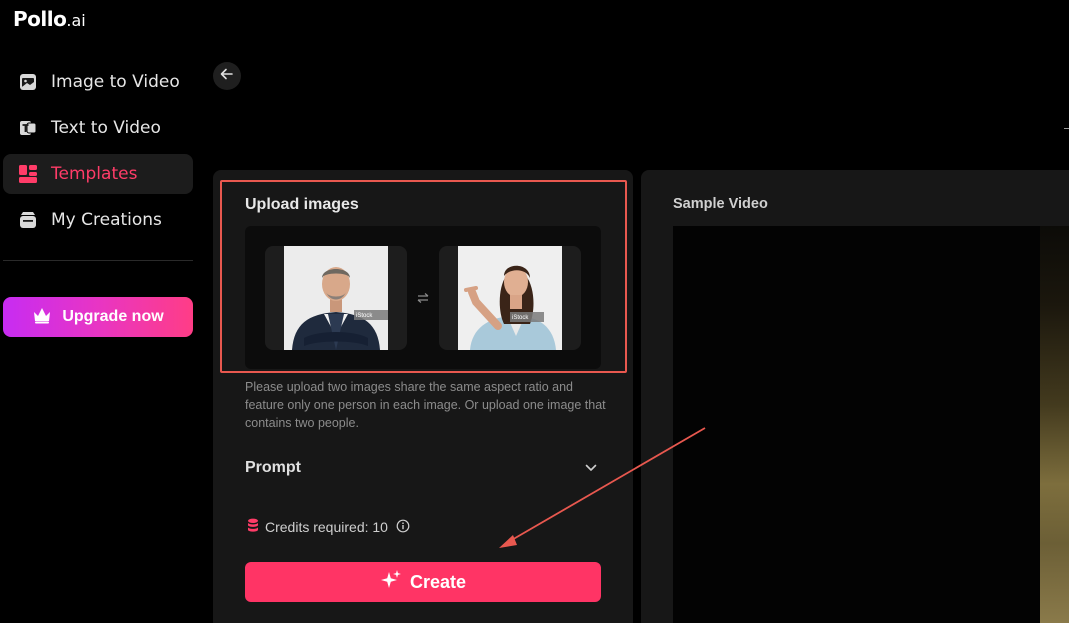 This screenshot has height=623, width=1069. I want to click on creations-icon, so click(28, 220).